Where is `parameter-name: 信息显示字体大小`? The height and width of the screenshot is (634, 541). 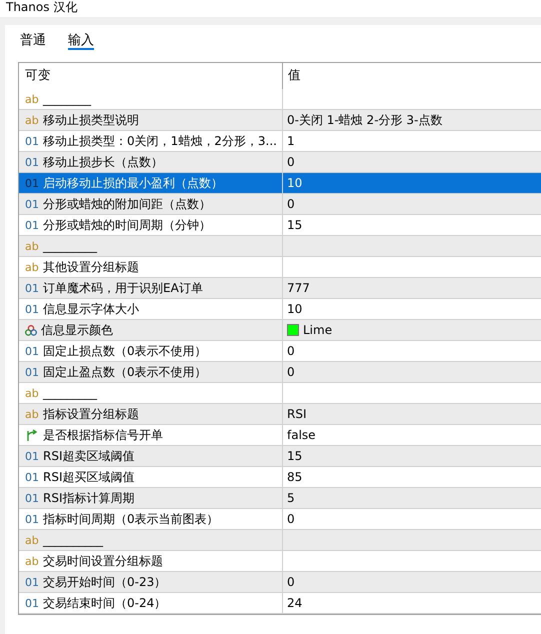
parameter-name: 信息显示字体大小 is located at coordinates (91, 309).